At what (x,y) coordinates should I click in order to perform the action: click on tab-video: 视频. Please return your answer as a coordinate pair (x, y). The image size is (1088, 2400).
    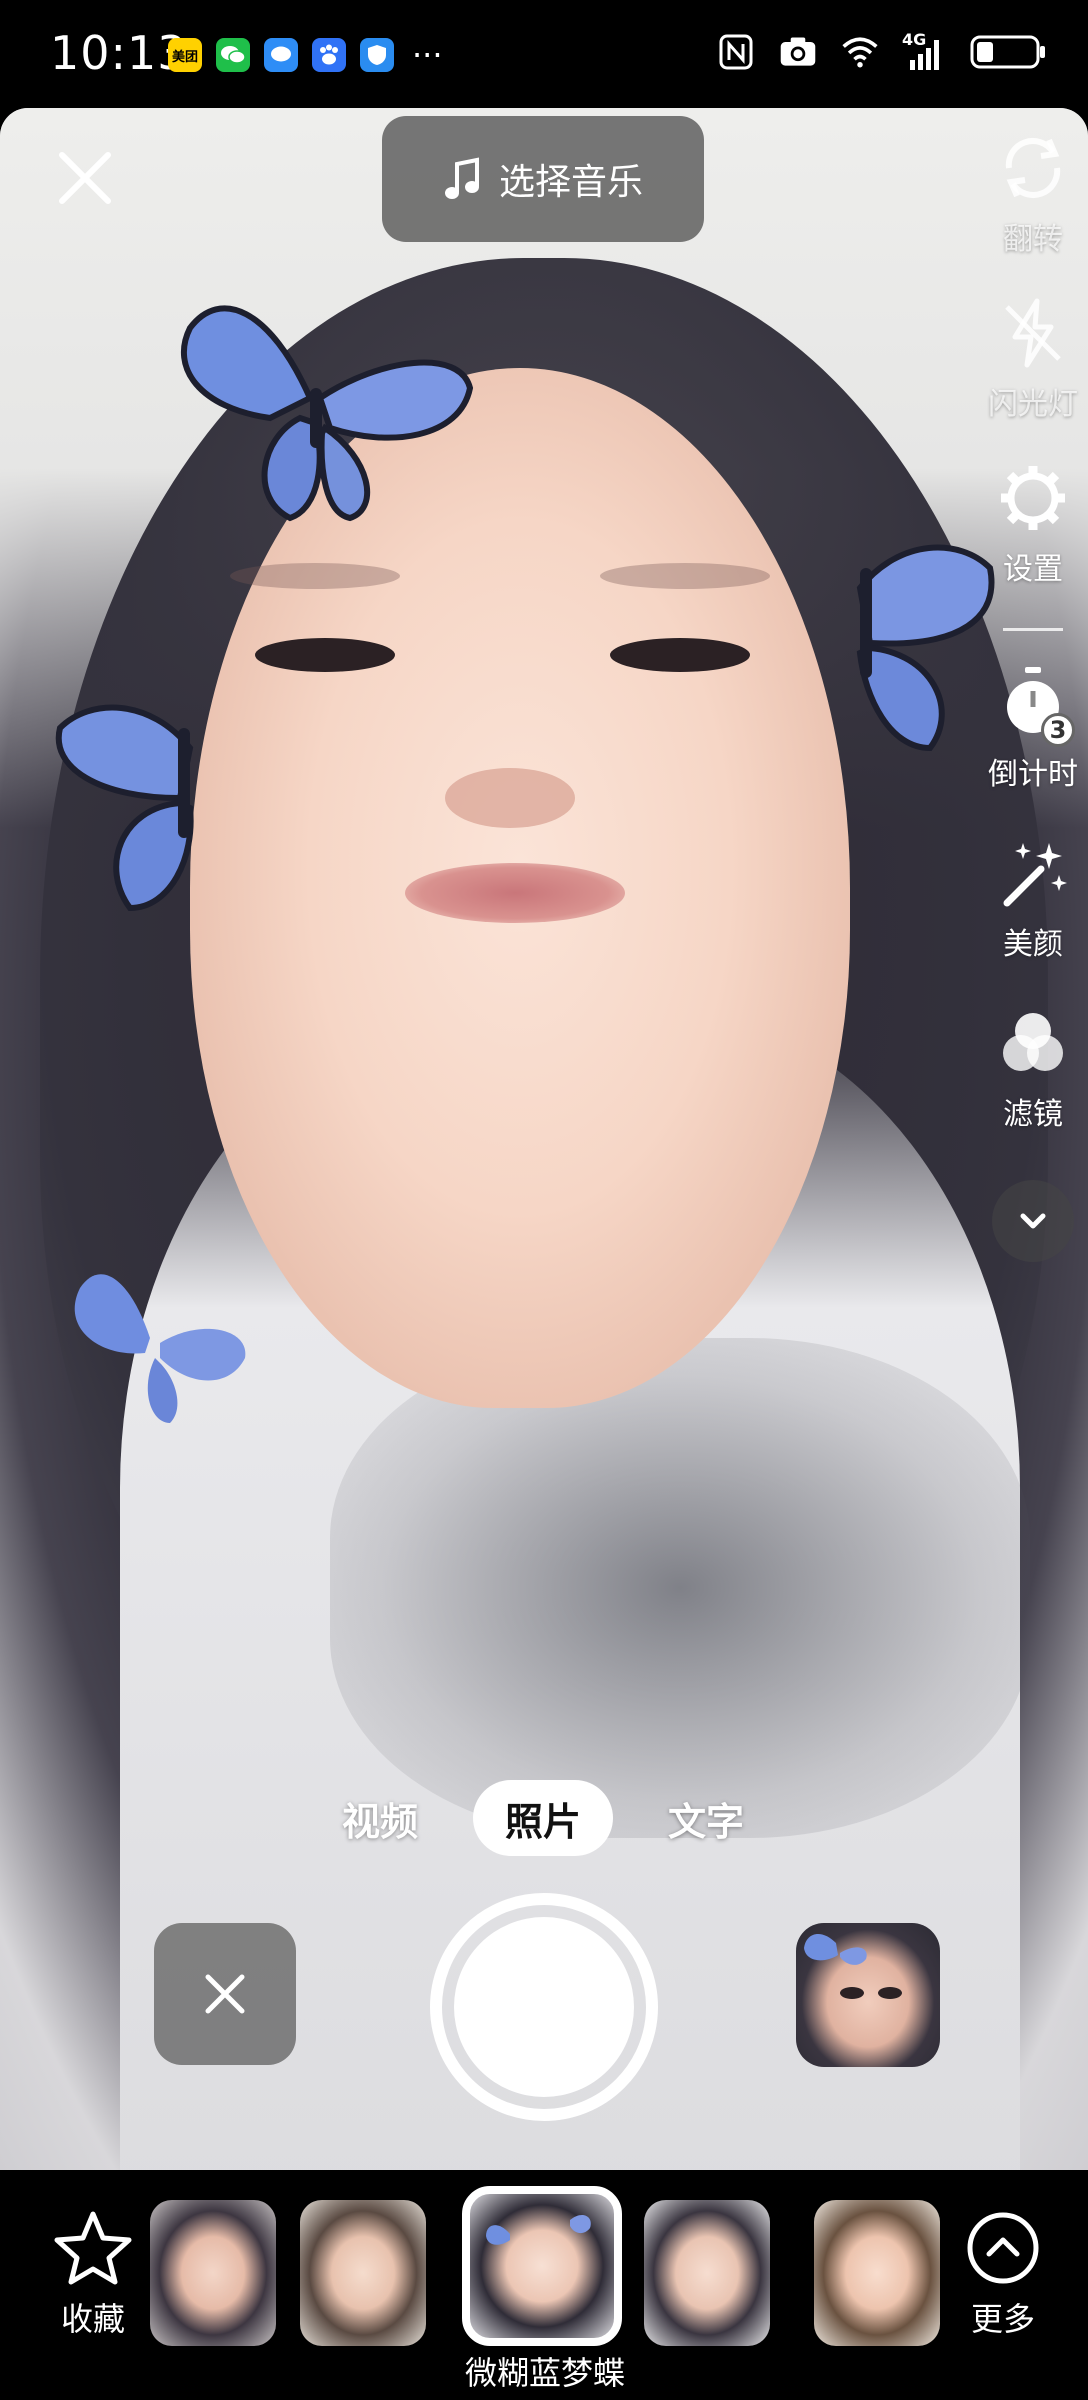
    Looking at the image, I should click on (380, 1818).